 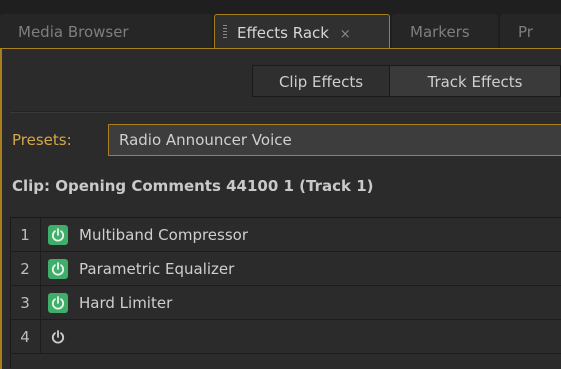 What do you see at coordinates (334, 140) in the screenshot?
I see `presets-dropdown: Radio Announcer Voice` at bounding box center [334, 140].